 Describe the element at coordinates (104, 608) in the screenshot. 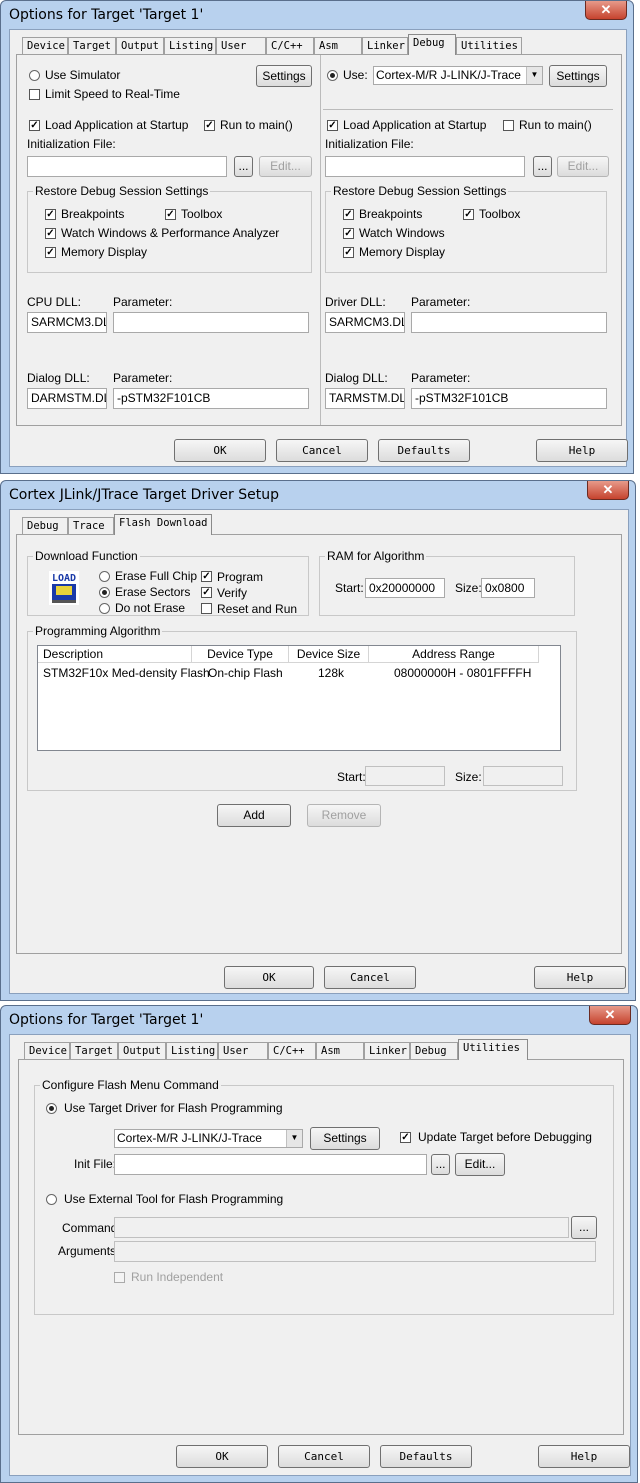

I see `do-not-erase-radio` at that location.